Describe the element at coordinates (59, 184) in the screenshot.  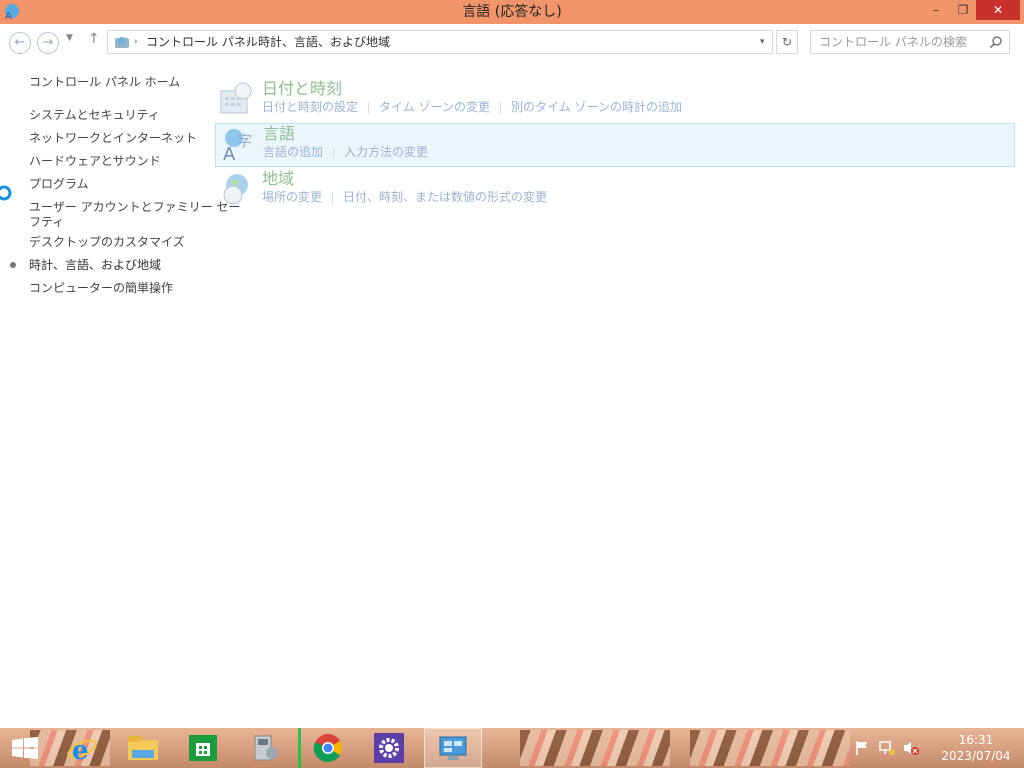
I see `sidebar-item-programs: プログラム` at that location.